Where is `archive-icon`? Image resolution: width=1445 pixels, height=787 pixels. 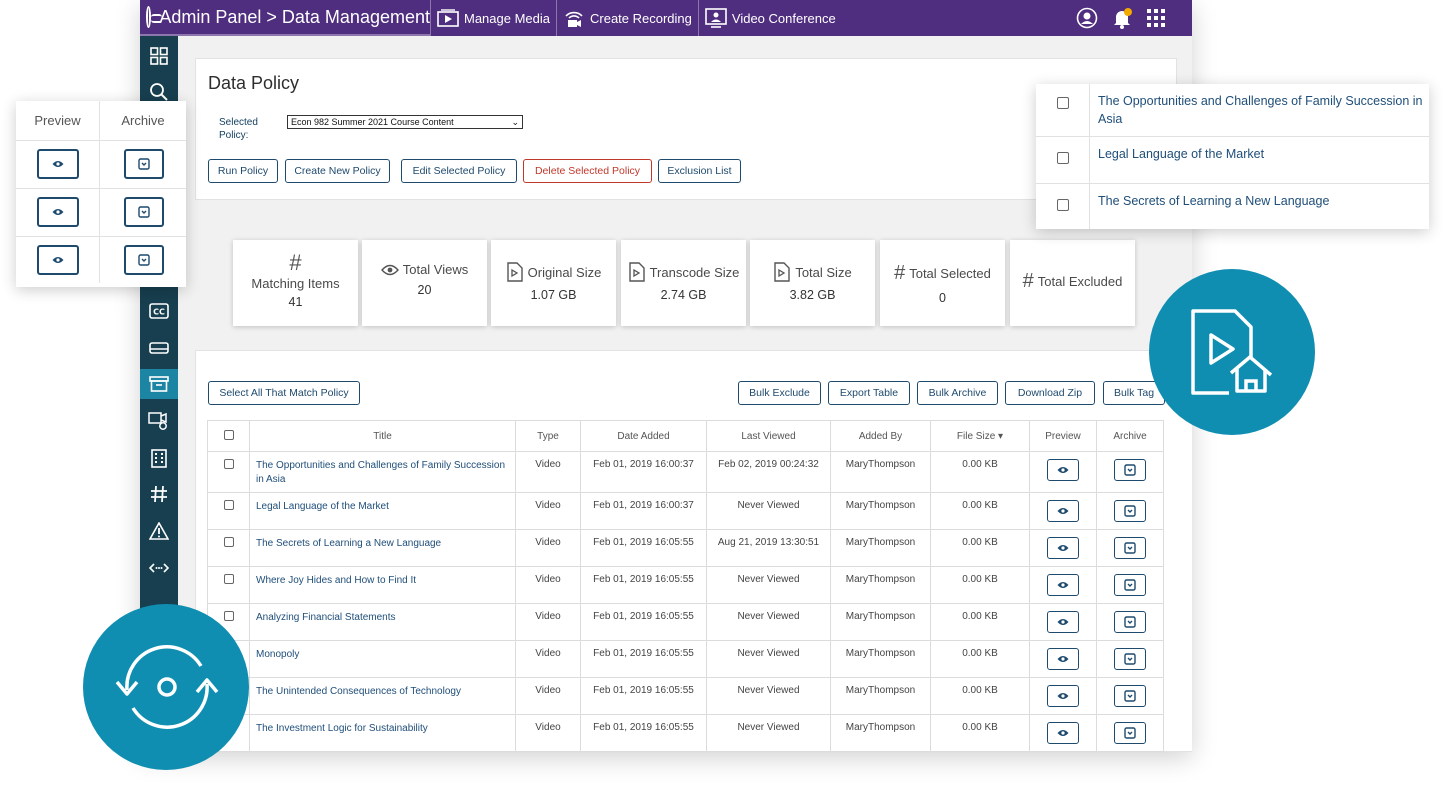 archive-icon is located at coordinates (159, 384).